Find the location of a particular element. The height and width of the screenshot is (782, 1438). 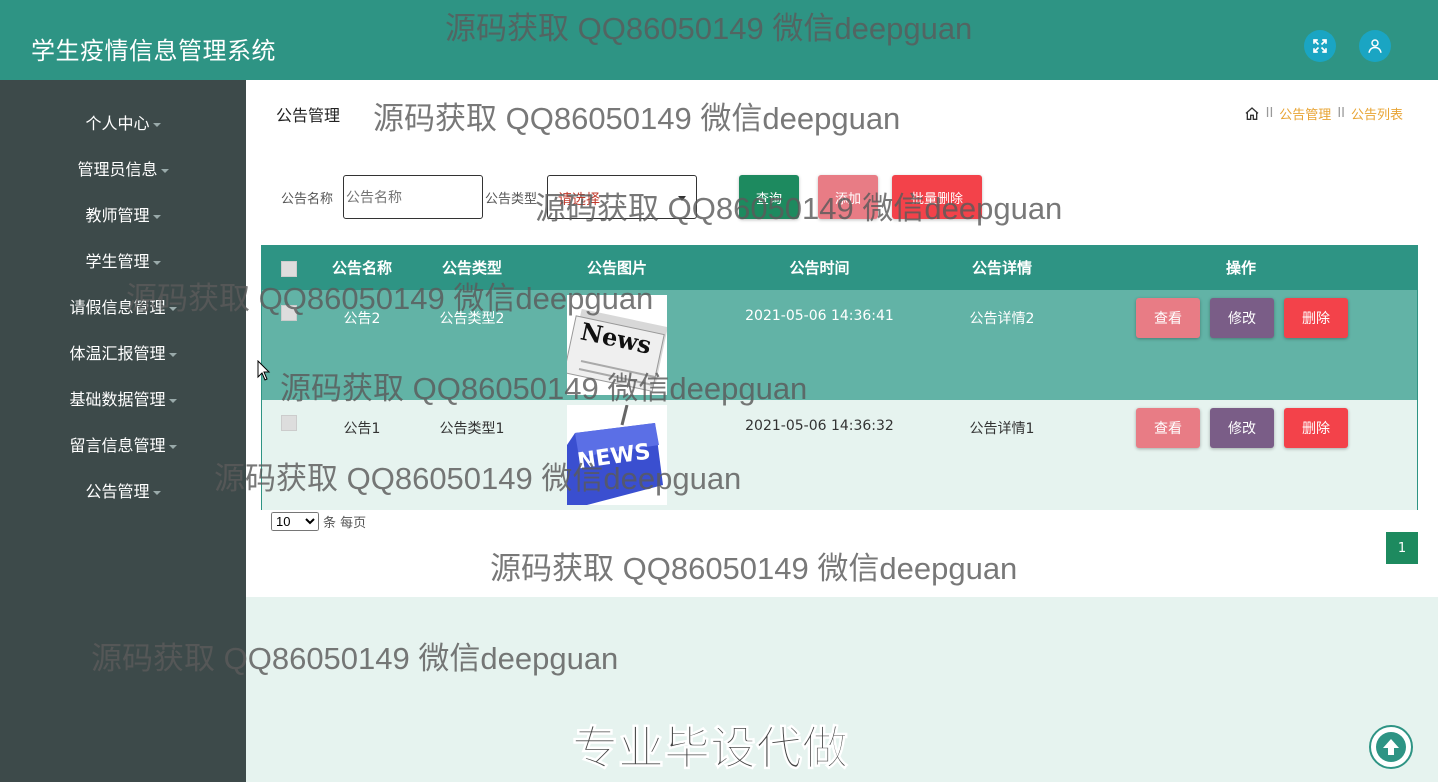

watermark-banner: 专业毕设代做 is located at coordinates (710, 748).